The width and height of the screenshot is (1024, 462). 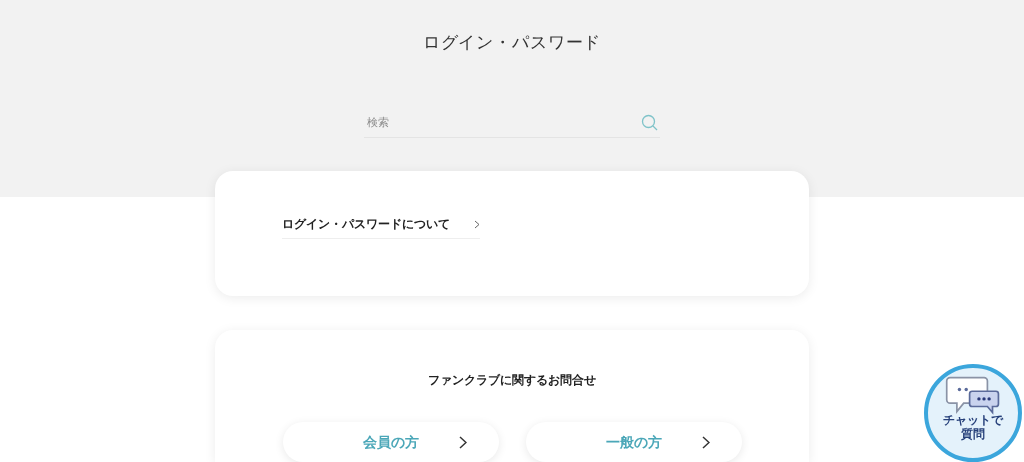 I want to click on search-icon, so click(x=649, y=122).